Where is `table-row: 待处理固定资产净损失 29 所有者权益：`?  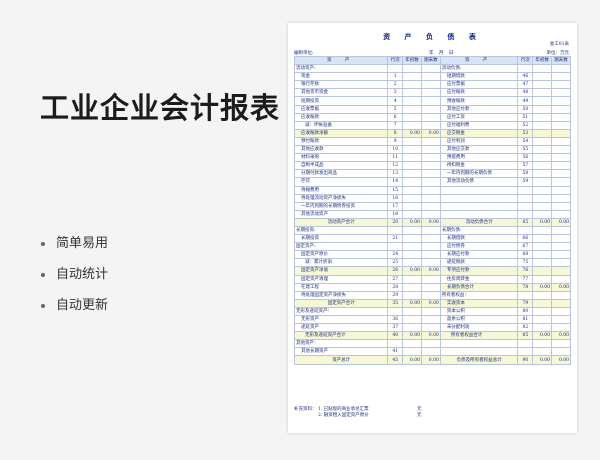
table-row: 待处理固定资产净损失 29 所有者权益： is located at coordinates (432, 295).